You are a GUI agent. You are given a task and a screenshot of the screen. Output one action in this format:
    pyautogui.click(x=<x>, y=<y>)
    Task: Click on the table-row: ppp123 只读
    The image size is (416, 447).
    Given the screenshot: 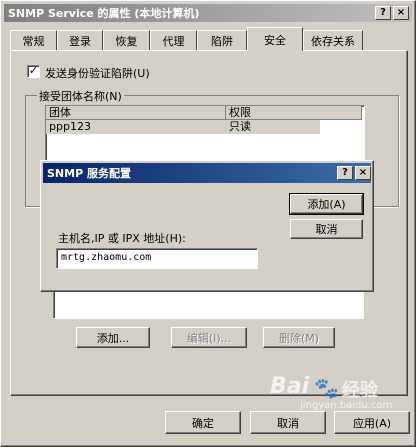 What is the action you would take?
    pyautogui.click(x=183, y=127)
    